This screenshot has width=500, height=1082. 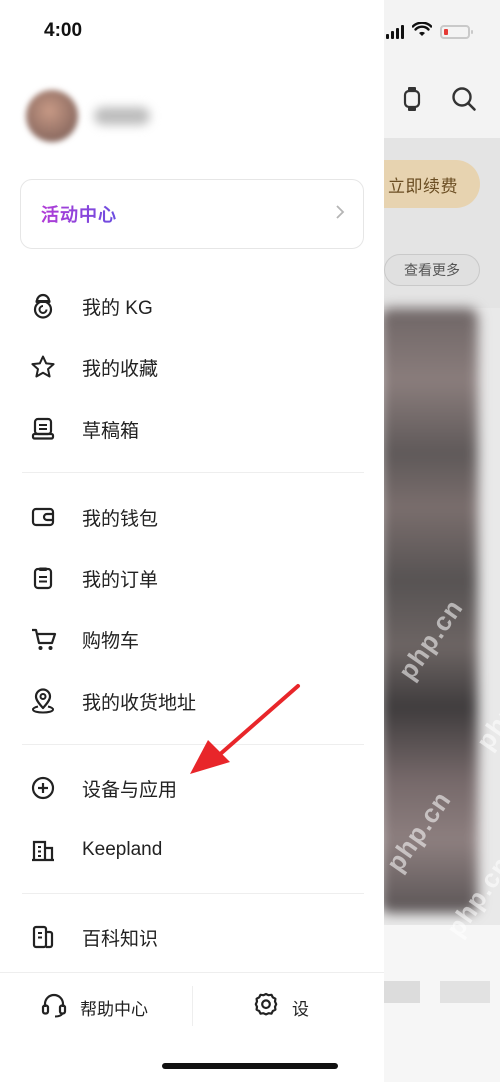 What do you see at coordinates (192, 1006) in the screenshot?
I see `bottom-bar-separator` at bounding box center [192, 1006].